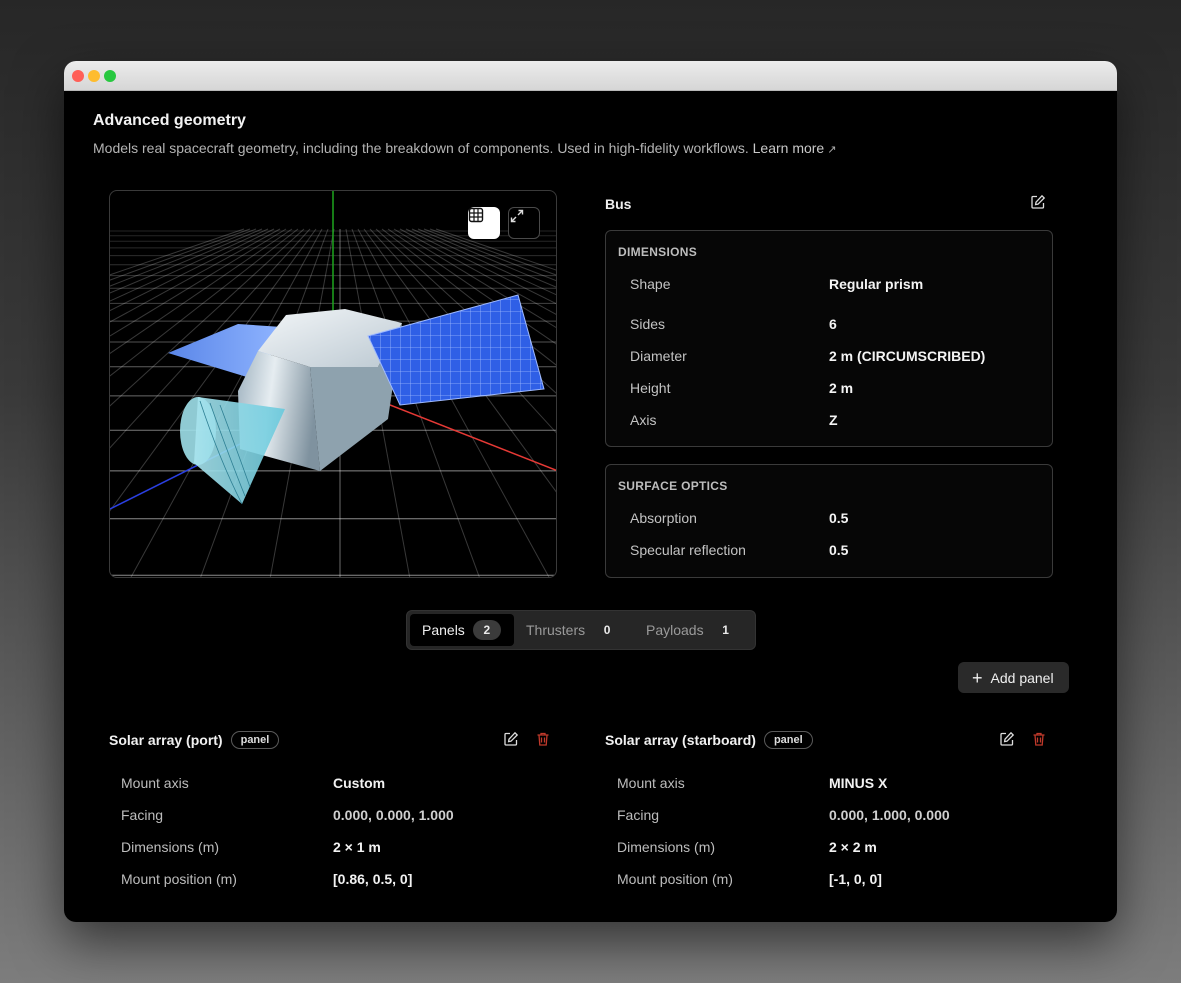 The width and height of the screenshot is (1181, 983). I want to click on row-value: 2 × 1 m, so click(357, 847).